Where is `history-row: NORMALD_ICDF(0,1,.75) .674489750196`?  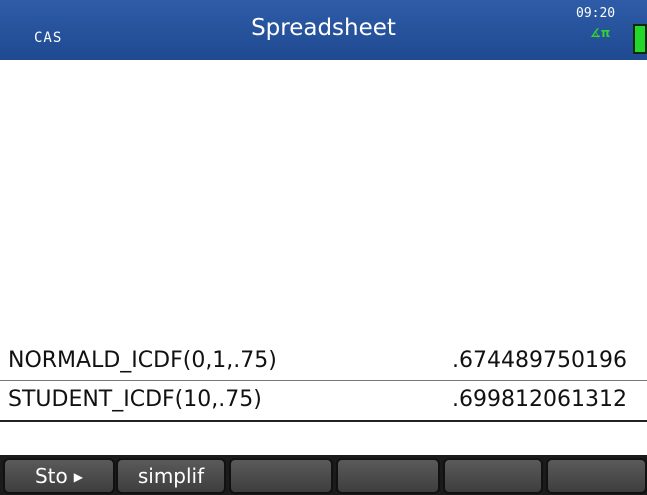
history-row: NORMALD_ICDF(0,1,.75) .674489750196 is located at coordinates (323, 362).